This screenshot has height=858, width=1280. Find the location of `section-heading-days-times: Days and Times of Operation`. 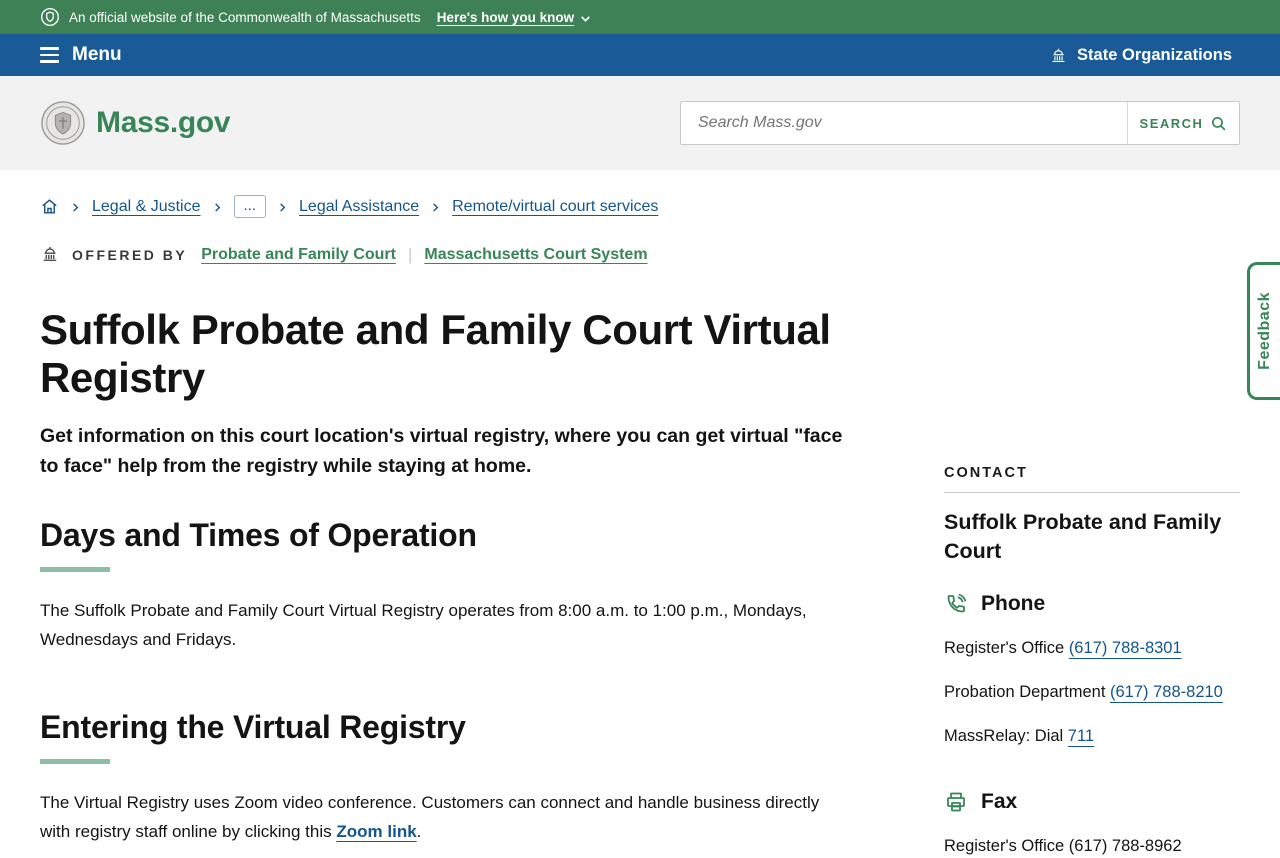

section-heading-days-times: Days and Times of Operation is located at coordinates (258, 535).